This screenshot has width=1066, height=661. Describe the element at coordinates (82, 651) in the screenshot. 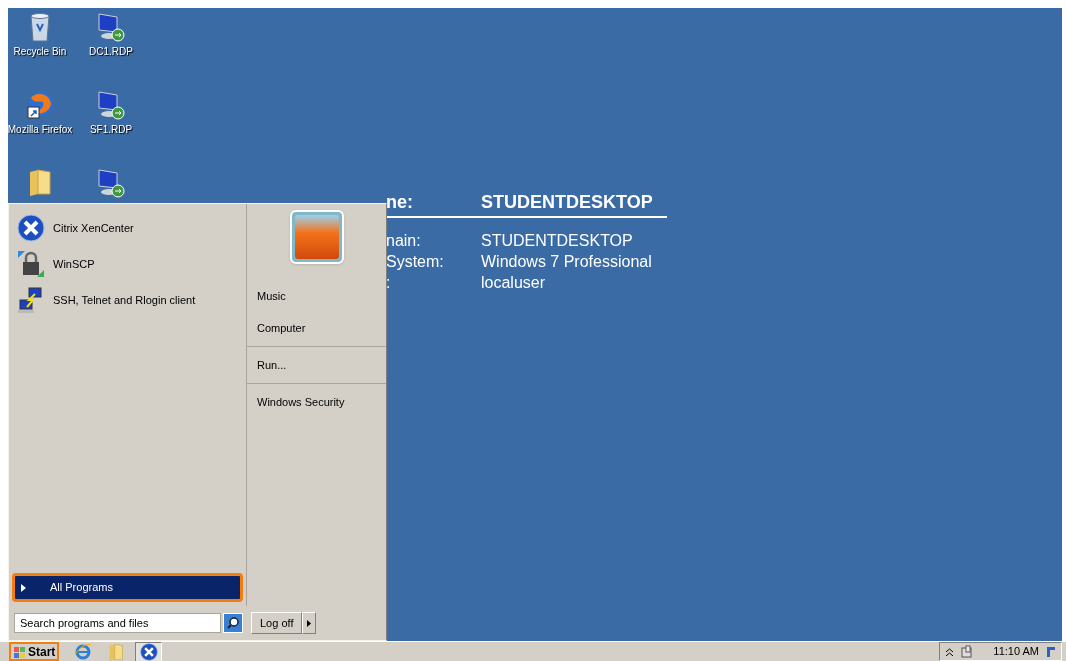

I see `e-globe-icon` at that location.